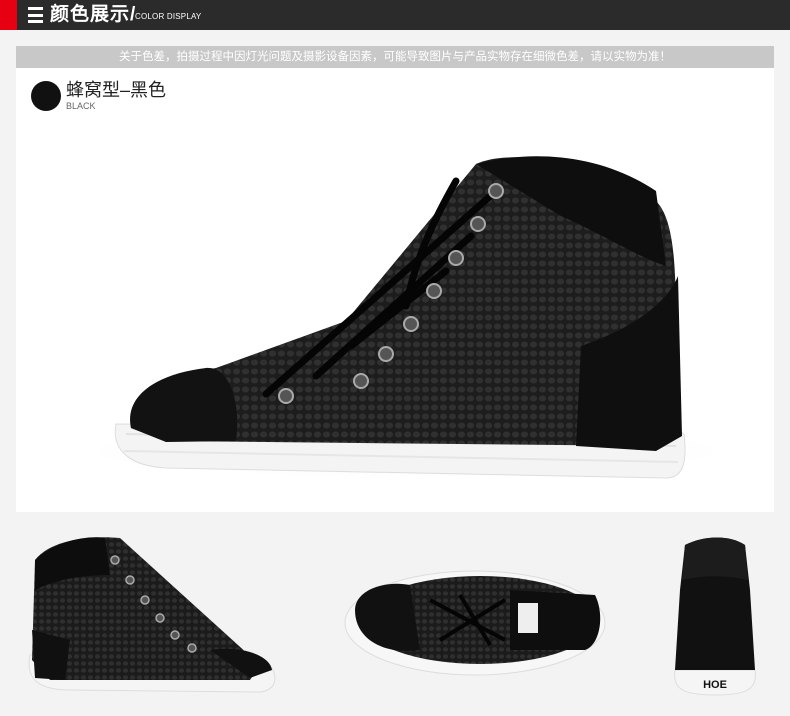 The height and width of the screenshot is (716, 790). I want to click on header-bar: 颜色展示/ COLOR DISPLAY, so click(395, 15).